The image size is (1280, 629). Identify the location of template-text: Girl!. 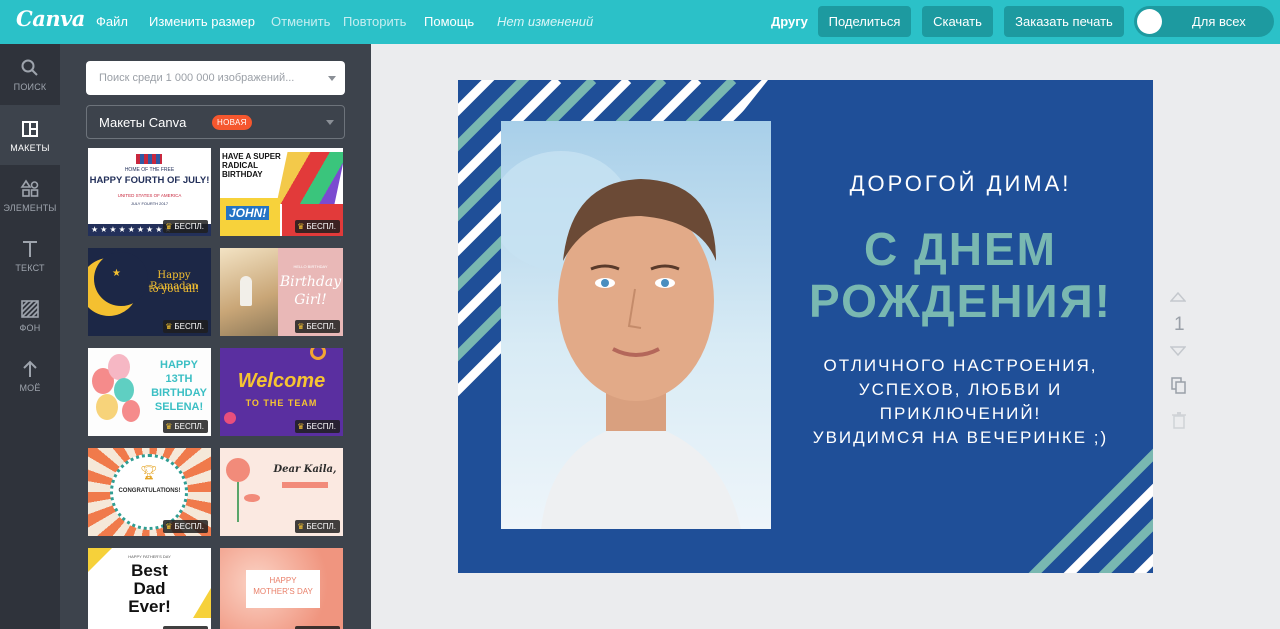
(310, 300).